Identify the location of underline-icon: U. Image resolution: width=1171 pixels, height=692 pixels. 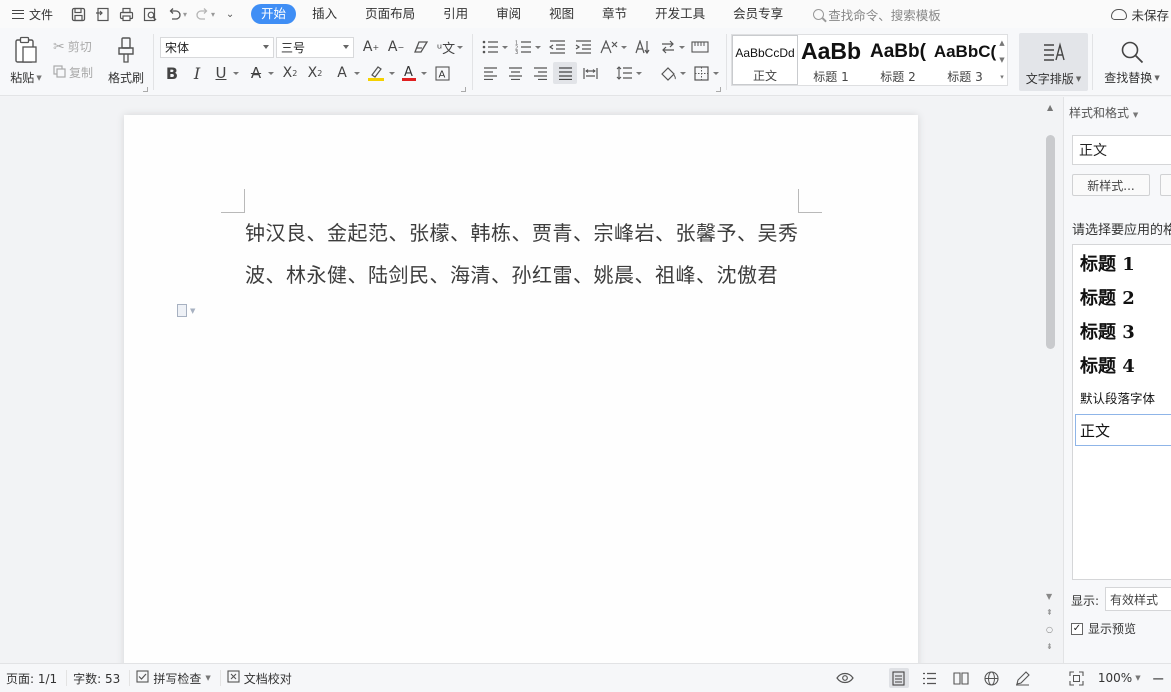
(221, 73).